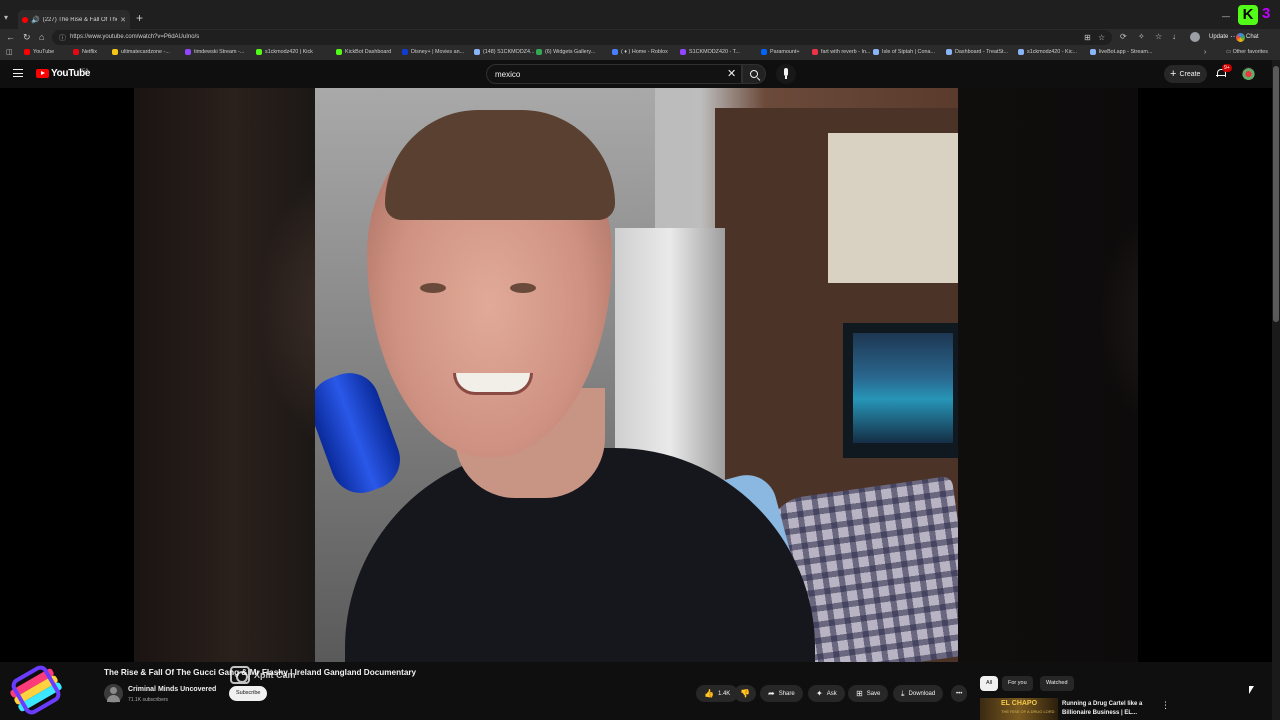  What do you see at coordinates (139, 18) in the screenshot?
I see `new-tab-button: +` at bounding box center [139, 18].